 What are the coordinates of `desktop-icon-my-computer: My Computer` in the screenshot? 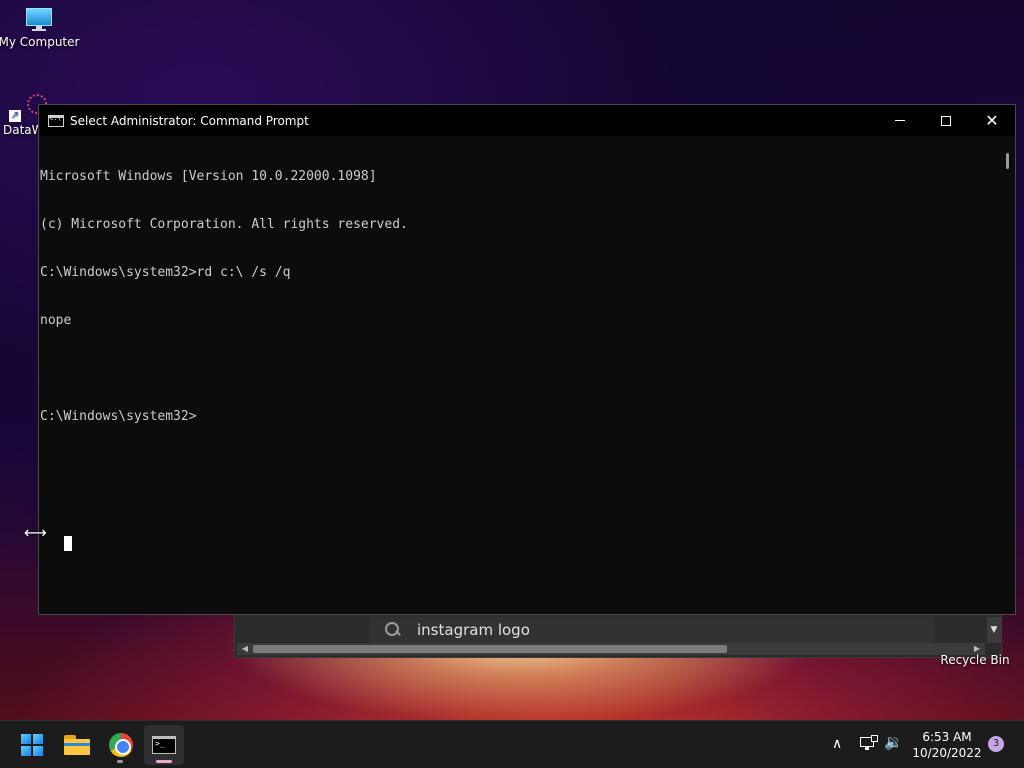 It's located at (40, 27).